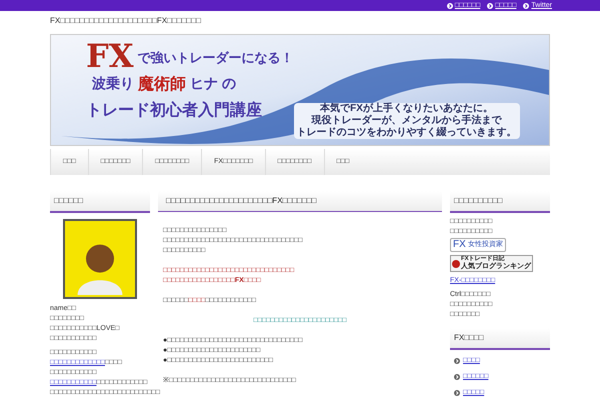 Image resolution: width=600 pixels, height=400 pixels. I want to click on banner-course: トレード初心者入門講座, so click(174, 110).